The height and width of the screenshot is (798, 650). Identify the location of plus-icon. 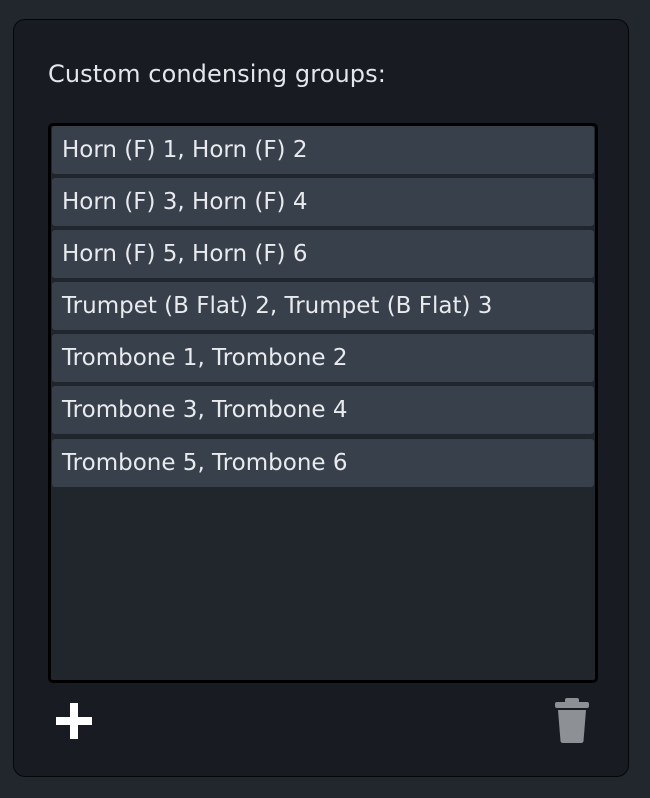
(74, 721).